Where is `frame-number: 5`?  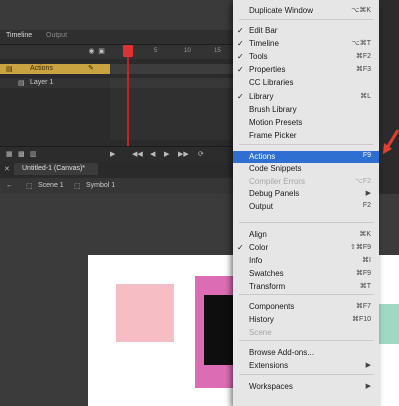
frame-number: 5 is located at coordinates (156, 51).